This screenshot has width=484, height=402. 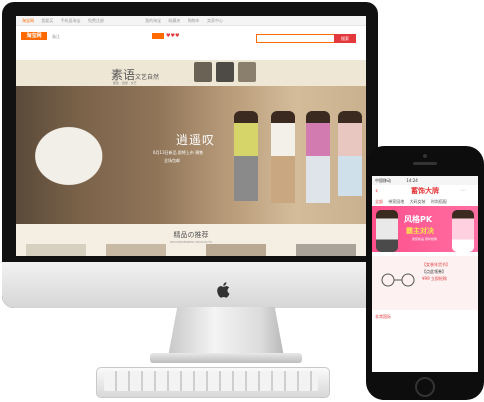 I want to click on status-bar: 中国移动 14:24, so click(x=425, y=180).